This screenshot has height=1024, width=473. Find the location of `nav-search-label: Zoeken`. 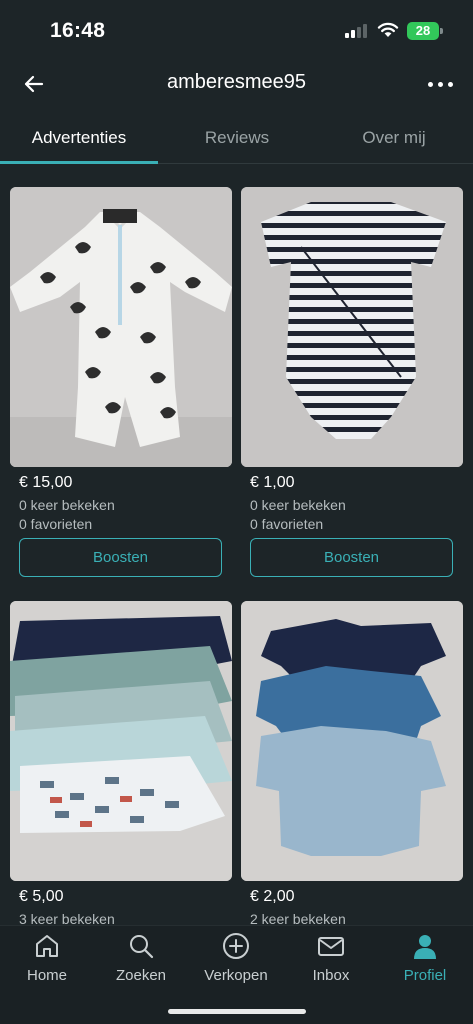

nav-search-label: Zoeken is located at coordinates (141, 975).